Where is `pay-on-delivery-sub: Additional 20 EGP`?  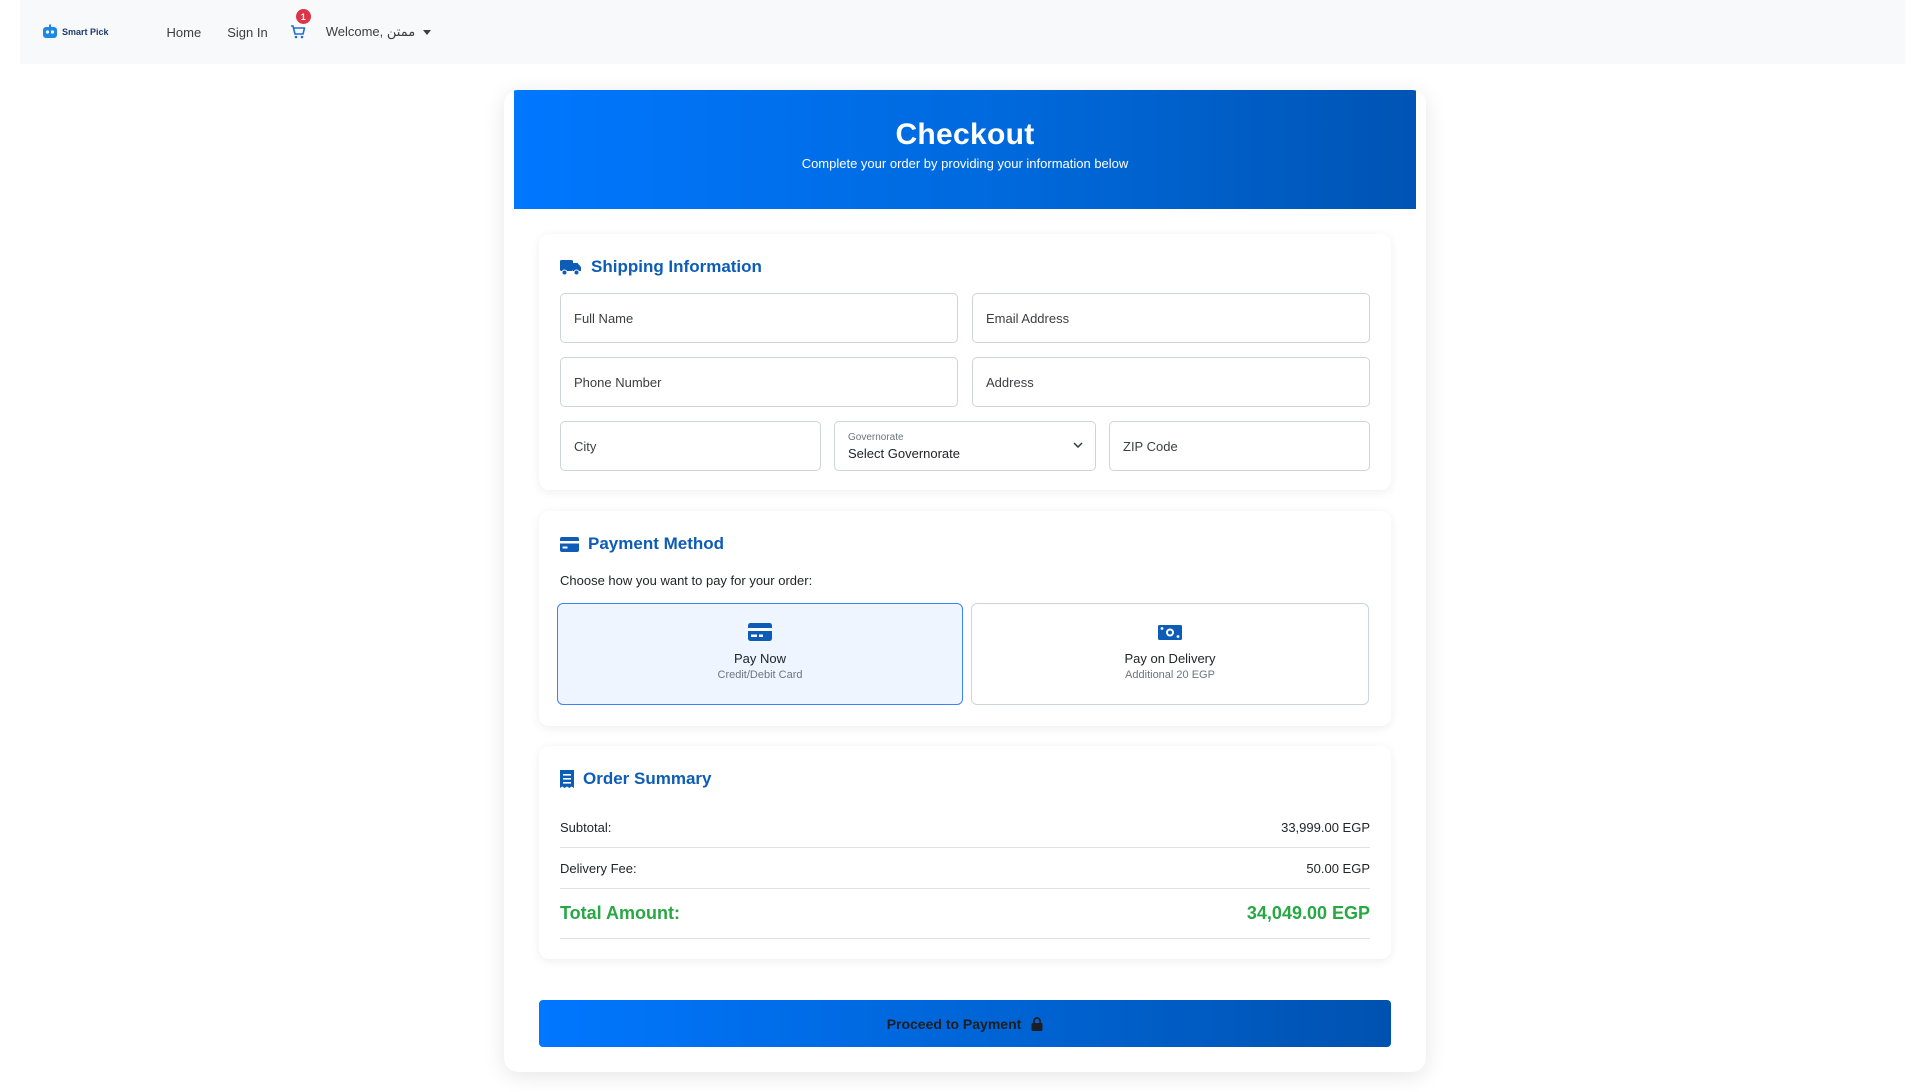
pay-on-delivery-sub: Additional 20 EGP is located at coordinates (1170, 675).